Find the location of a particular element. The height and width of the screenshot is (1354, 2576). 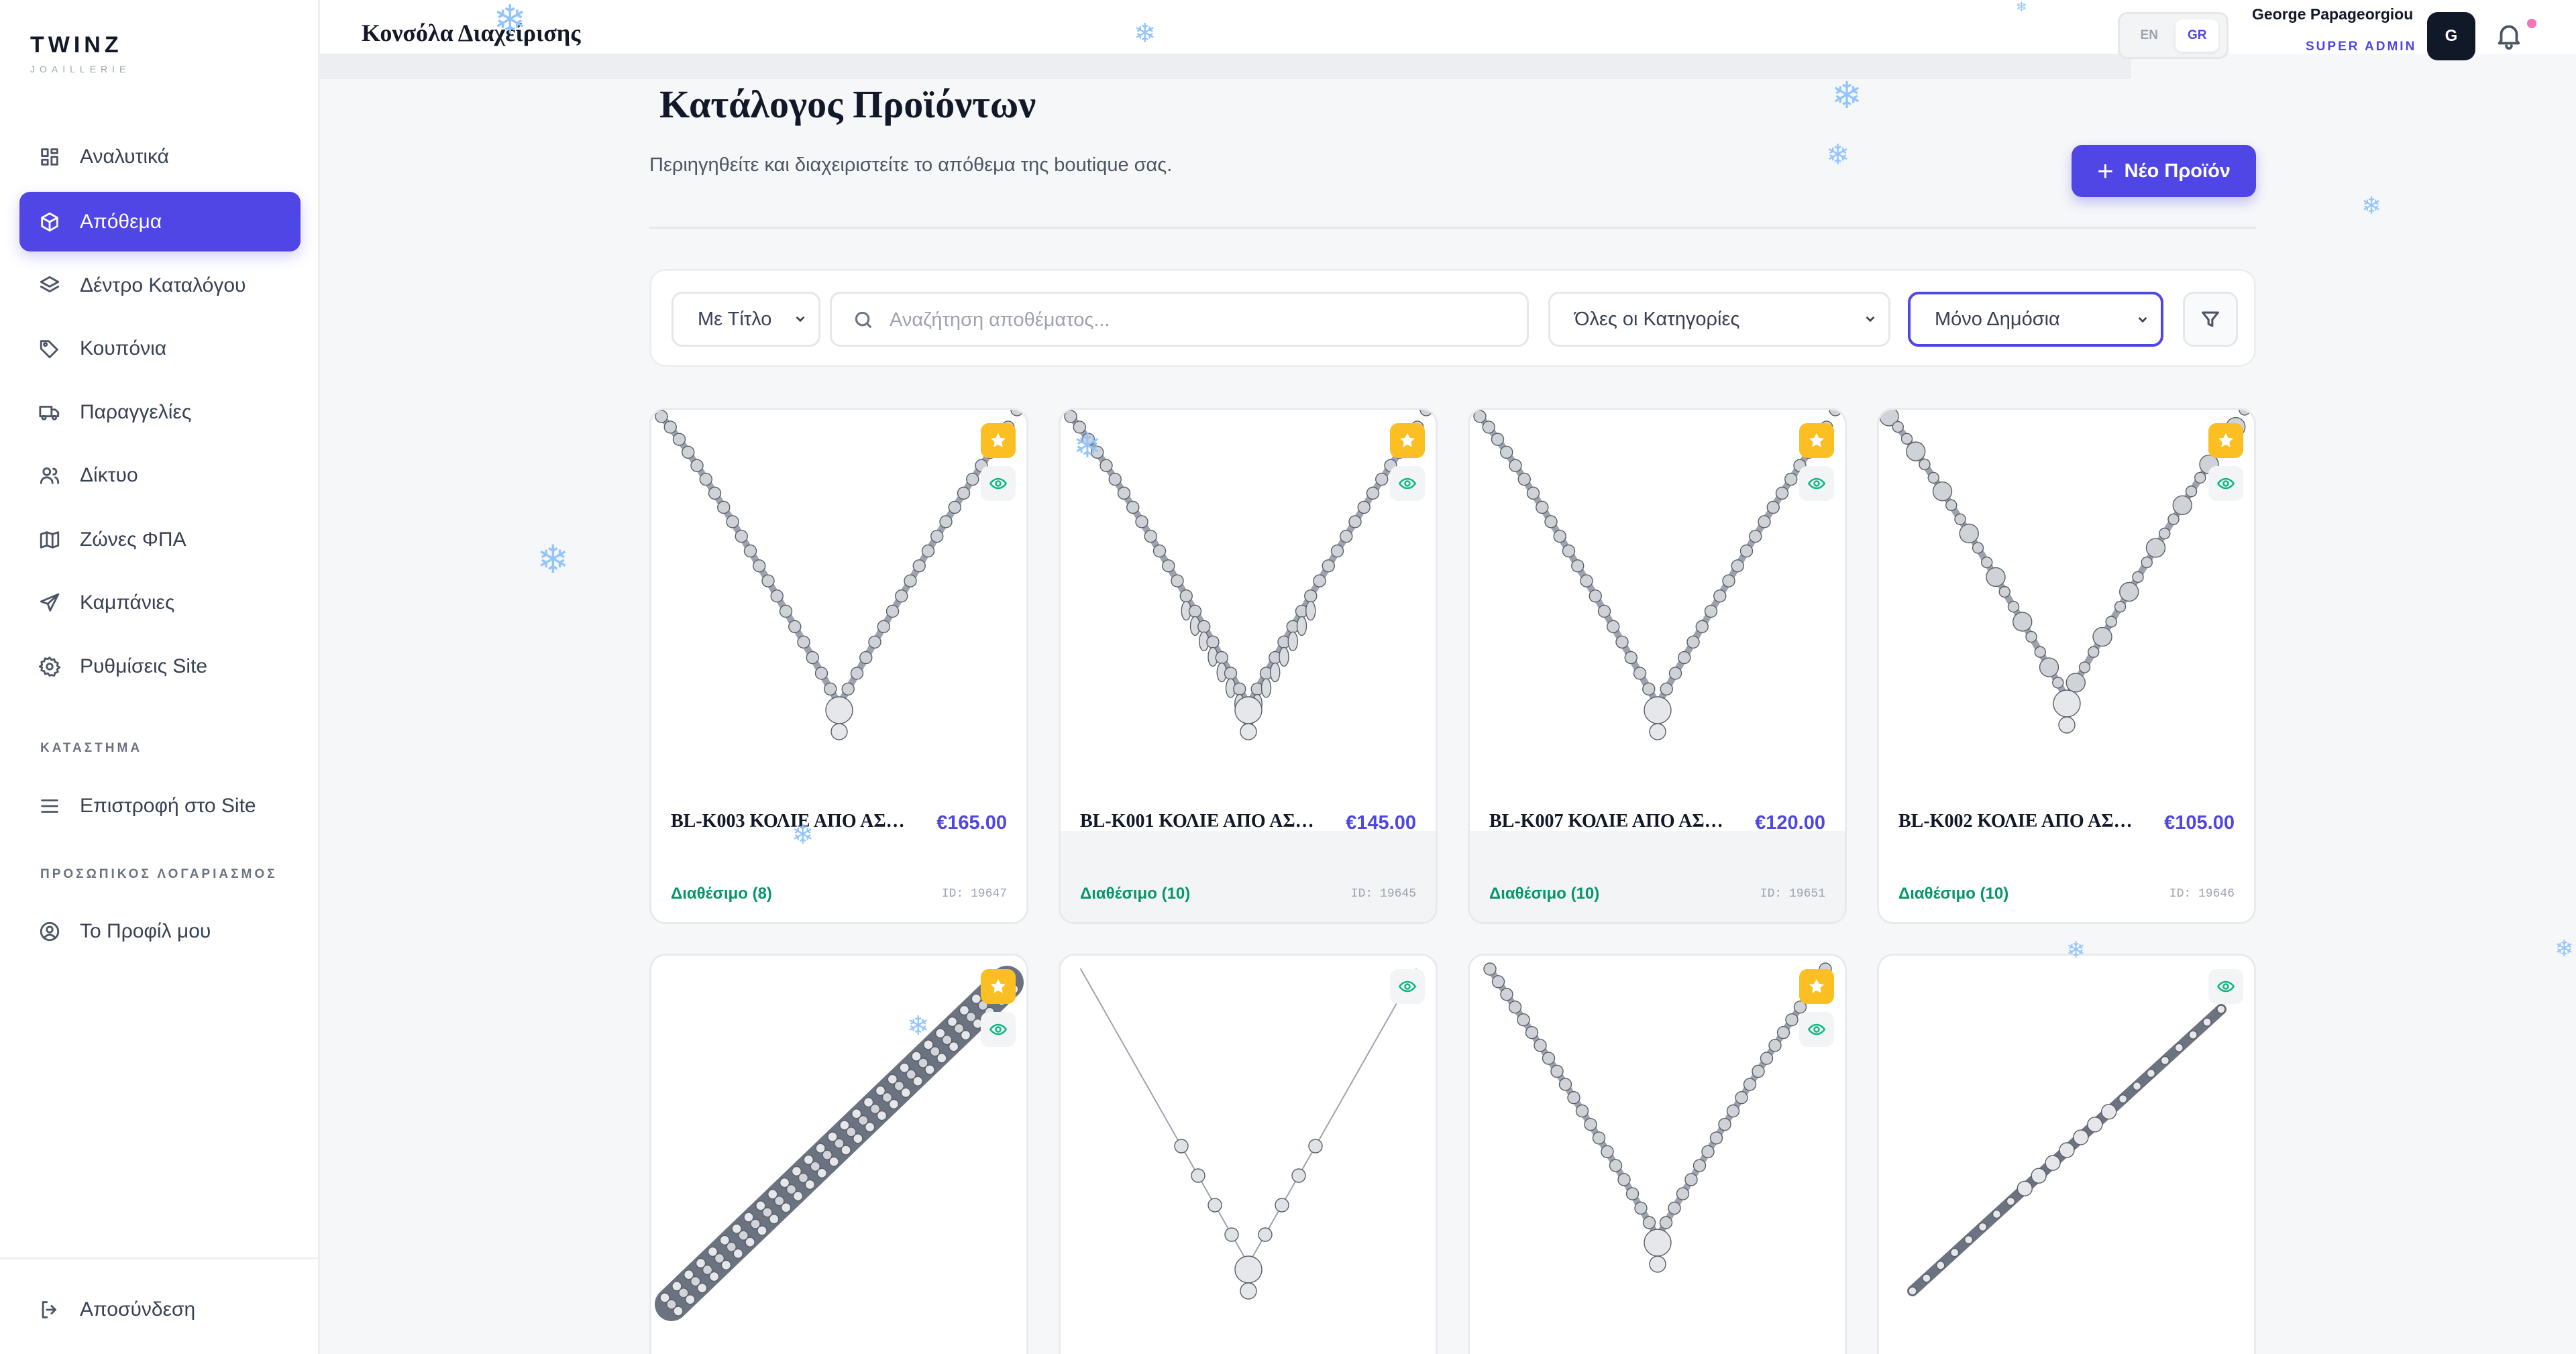

search-box is located at coordinates (1179, 319).